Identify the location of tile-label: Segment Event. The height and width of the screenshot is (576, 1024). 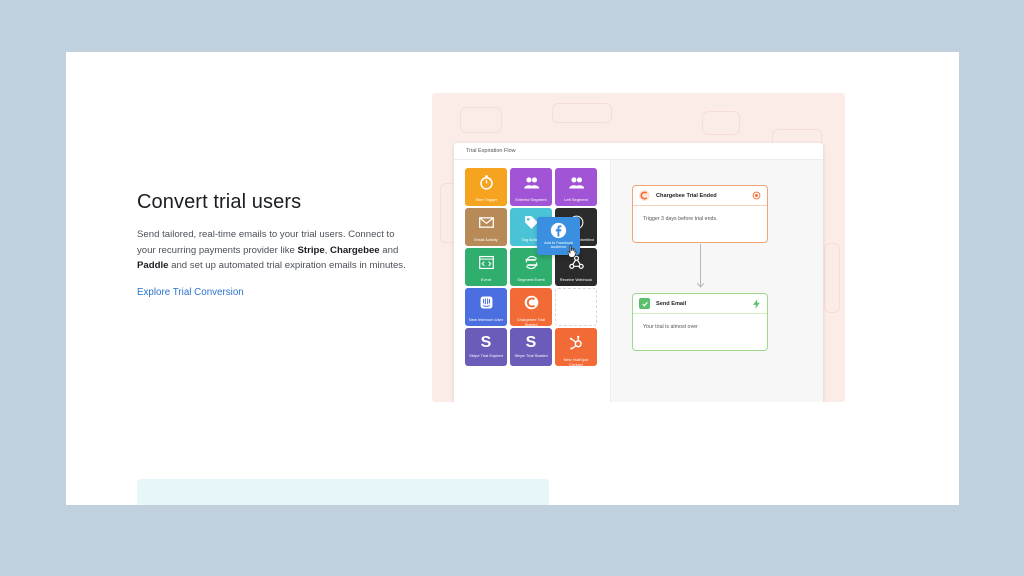
(531, 279).